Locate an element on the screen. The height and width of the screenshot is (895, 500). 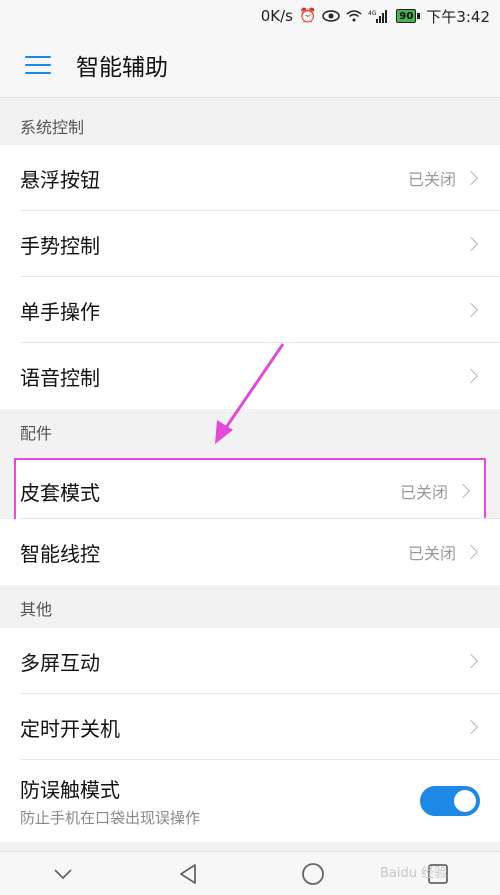
list-item-label: 定时开关机 is located at coordinates (70, 728).